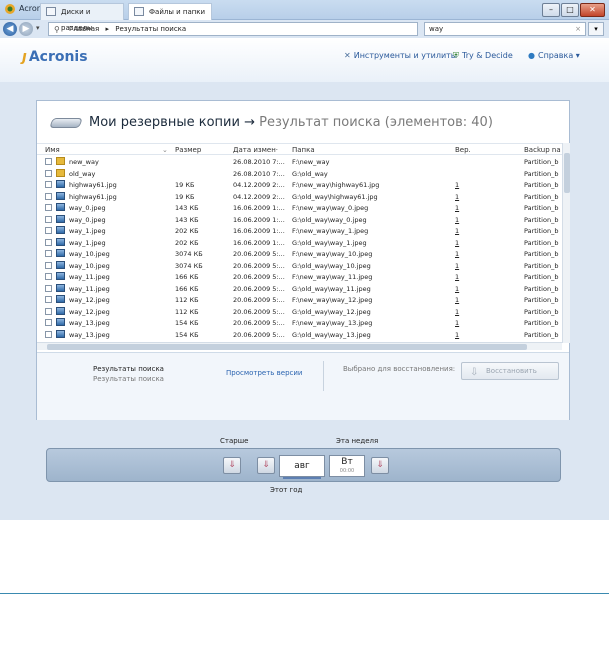  Describe the element at coordinates (233, 29) in the screenshot. I see `breadcrumb: ⚲ Главная ▸ Результаты поиска` at that location.